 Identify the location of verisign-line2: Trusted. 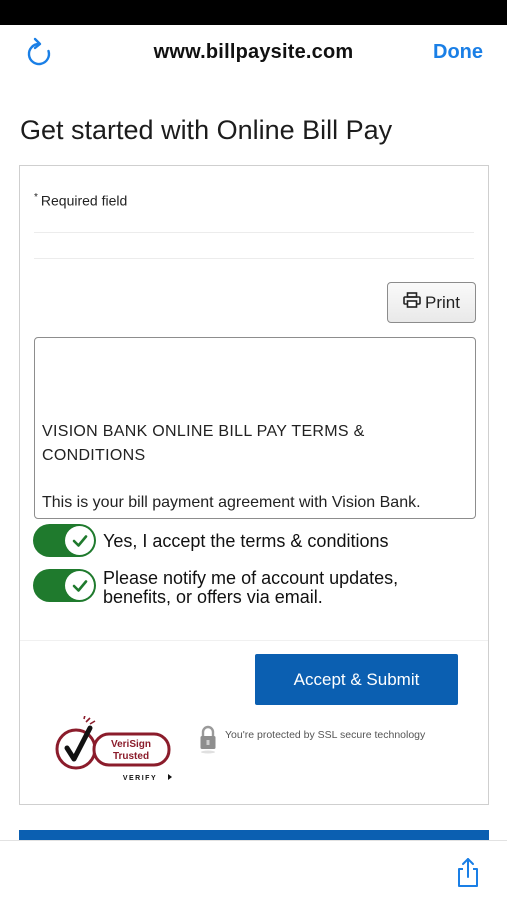
(131, 756).